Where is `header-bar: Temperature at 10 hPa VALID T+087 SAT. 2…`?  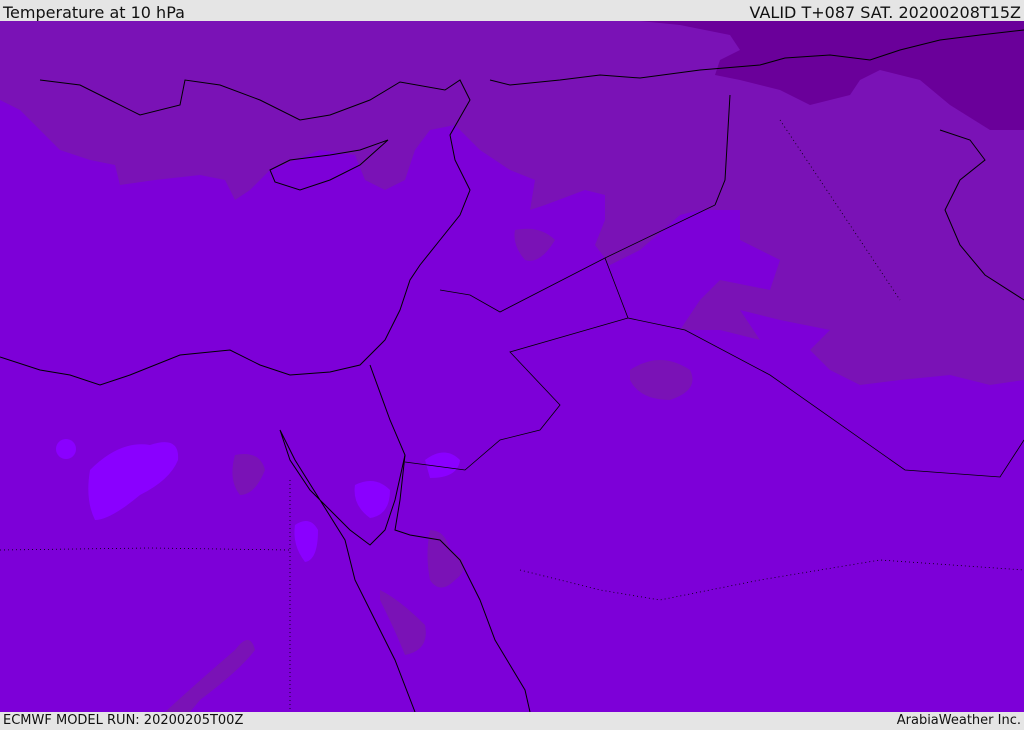
header-bar: Temperature at 10 hPa VALID T+087 SAT. 2… is located at coordinates (512, 11).